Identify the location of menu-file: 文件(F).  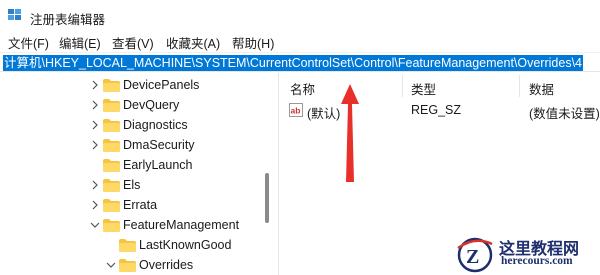
(28, 42).